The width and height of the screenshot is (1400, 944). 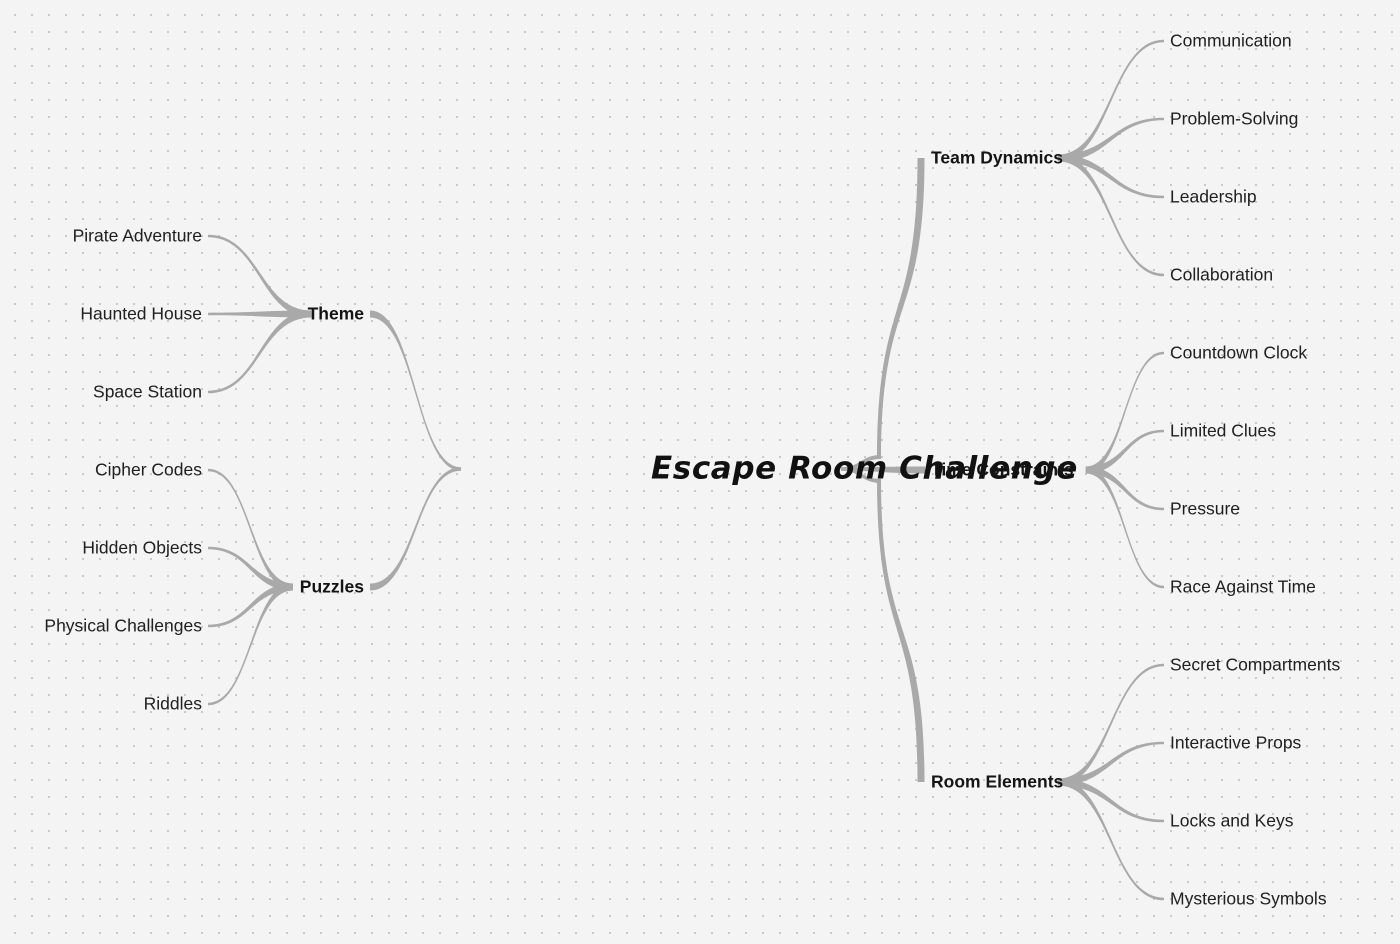 I want to click on leaf-node-communication: Communication, so click(x=1231, y=41).